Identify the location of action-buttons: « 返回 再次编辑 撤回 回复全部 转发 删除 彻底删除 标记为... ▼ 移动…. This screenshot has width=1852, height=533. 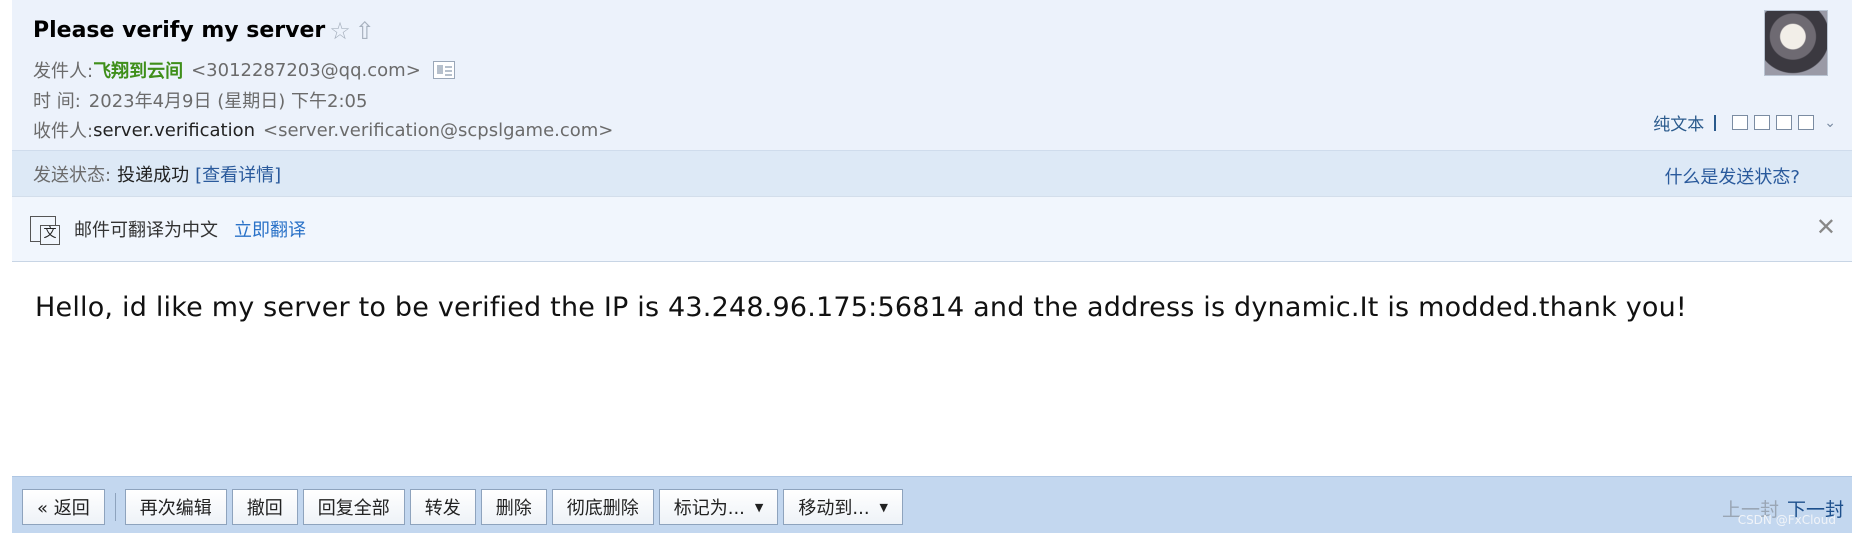
(465, 507).